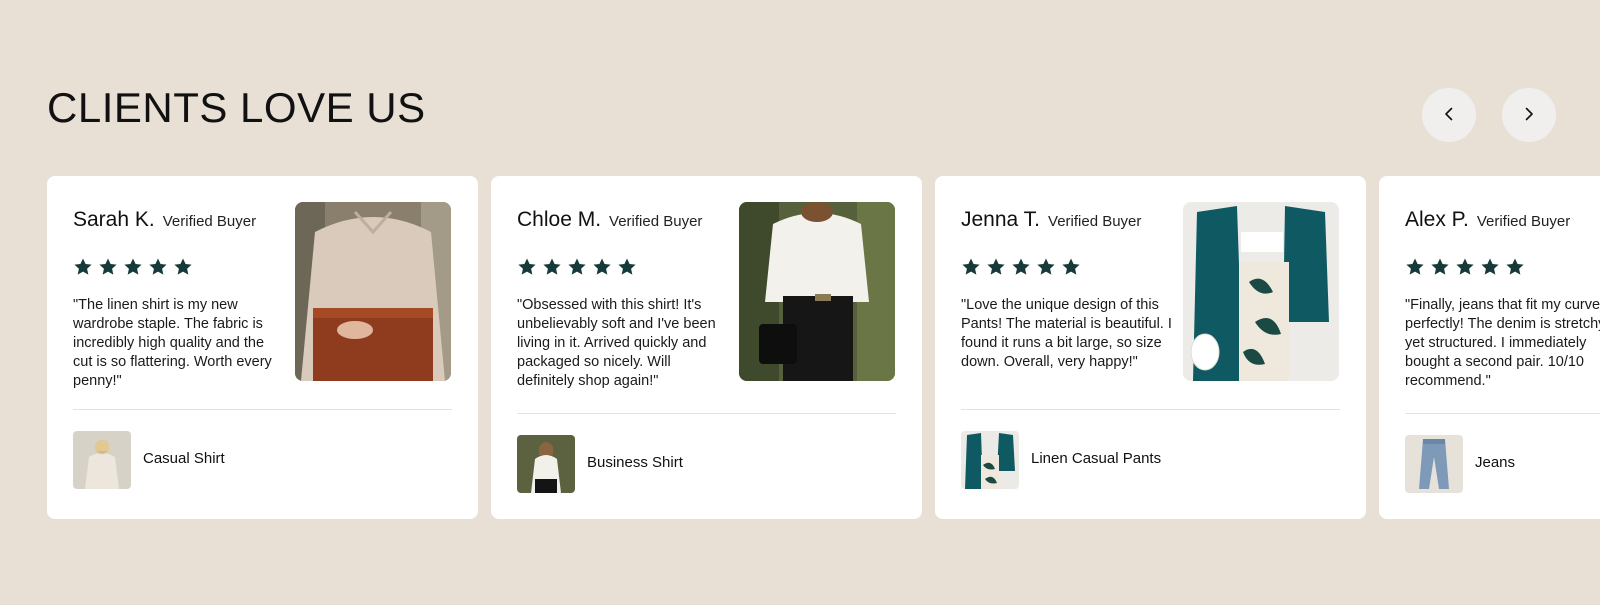 Image resolution: width=1600 pixels, height=605 pixels. What do you see at coordinates (114, 219) in the screenshot?
I see `reviewer-name: Sarah K.` at bounding box center [114, 219].